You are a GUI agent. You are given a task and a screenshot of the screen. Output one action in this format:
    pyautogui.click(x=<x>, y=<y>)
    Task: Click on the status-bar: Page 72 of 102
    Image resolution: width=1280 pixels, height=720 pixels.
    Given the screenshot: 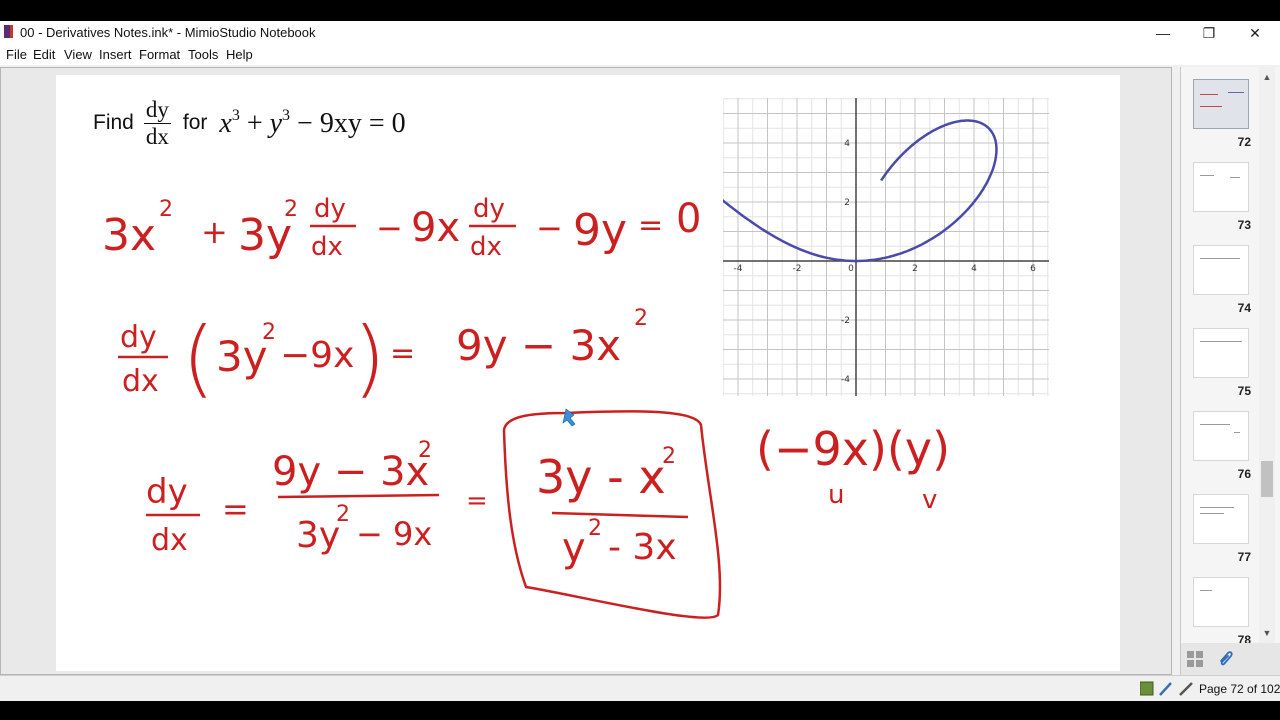 What is the action you would take?
    pyautogui.click(x=640, y=688)
    